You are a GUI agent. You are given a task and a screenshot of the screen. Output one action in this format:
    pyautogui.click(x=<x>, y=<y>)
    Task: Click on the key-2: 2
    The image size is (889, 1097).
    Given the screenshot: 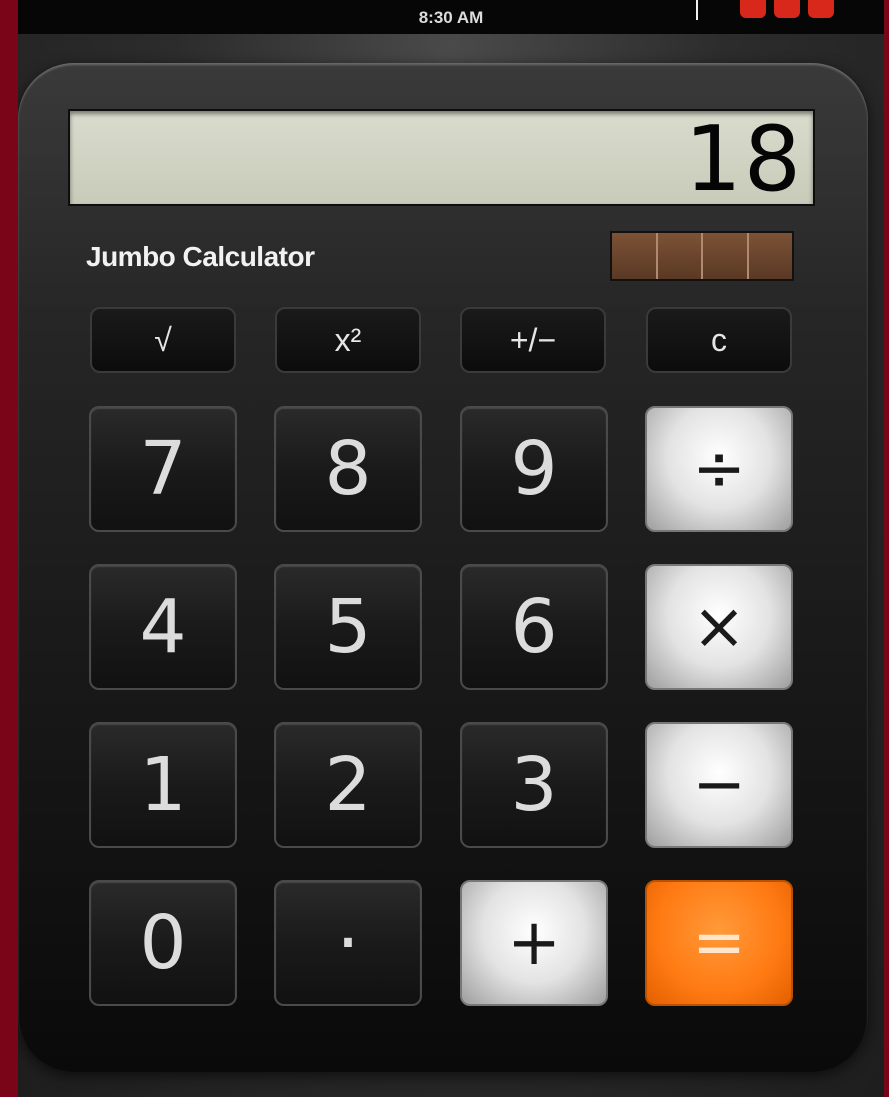 What is the action you would take?
    pyautogui.click(x=348, y=785)
    